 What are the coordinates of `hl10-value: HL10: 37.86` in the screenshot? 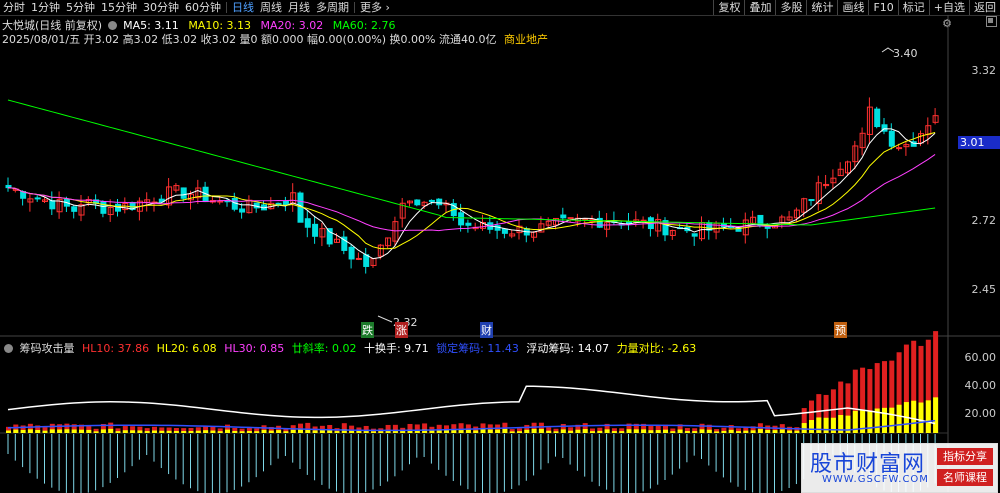 It's located at (116, 348).